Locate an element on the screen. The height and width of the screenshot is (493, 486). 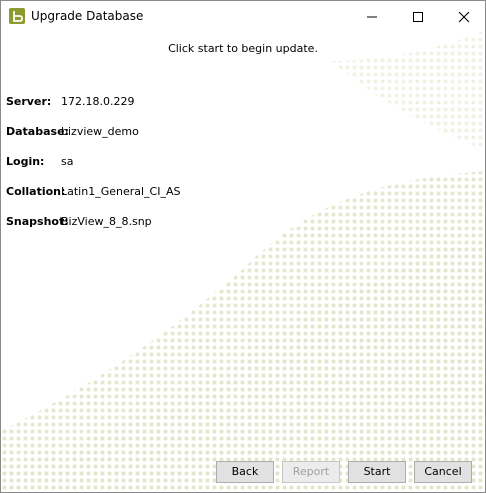
close-icon is located at coordinates (464, 17).